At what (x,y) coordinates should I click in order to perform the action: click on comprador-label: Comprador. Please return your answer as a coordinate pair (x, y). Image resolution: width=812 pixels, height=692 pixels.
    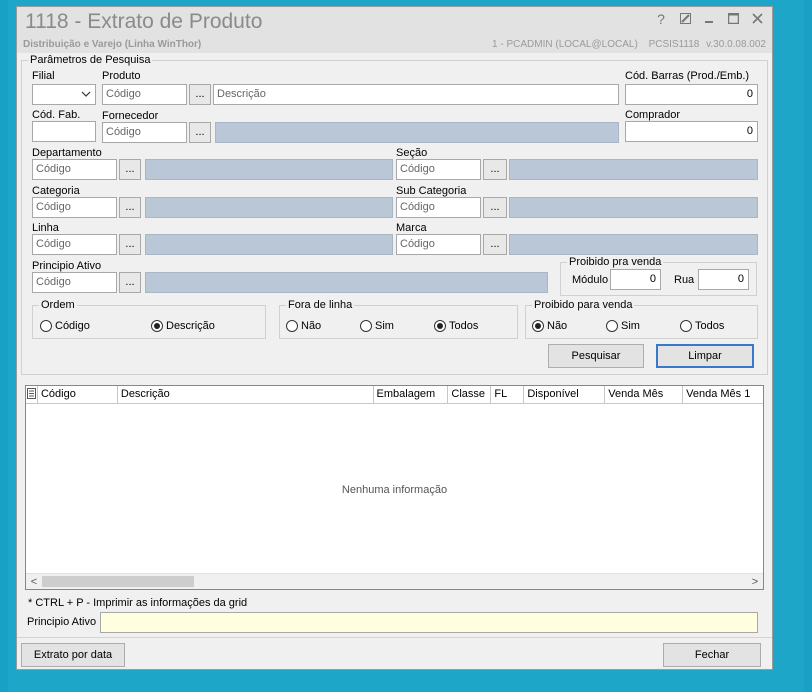
    Looking at the image, I should click on (653, 115).